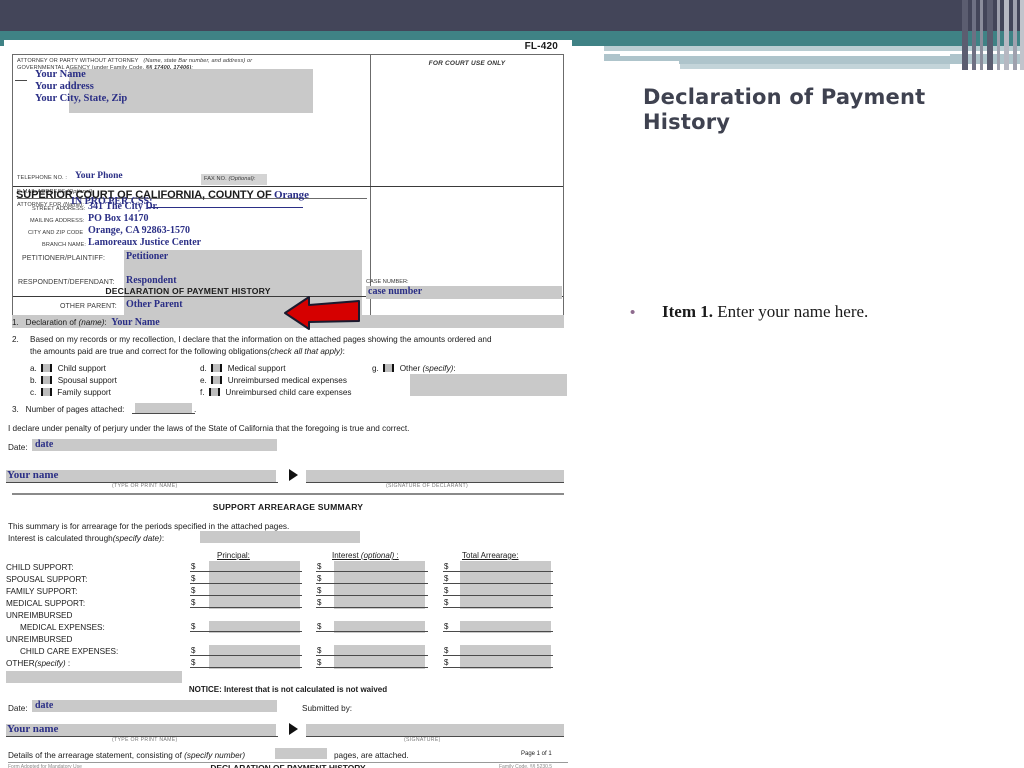 The height and width of the screenshot is (768, 1024). What do you see at coordinates (395, 291) in the screenshot?
I see `entry-case-number: case number` at bounding box center [395, 291].